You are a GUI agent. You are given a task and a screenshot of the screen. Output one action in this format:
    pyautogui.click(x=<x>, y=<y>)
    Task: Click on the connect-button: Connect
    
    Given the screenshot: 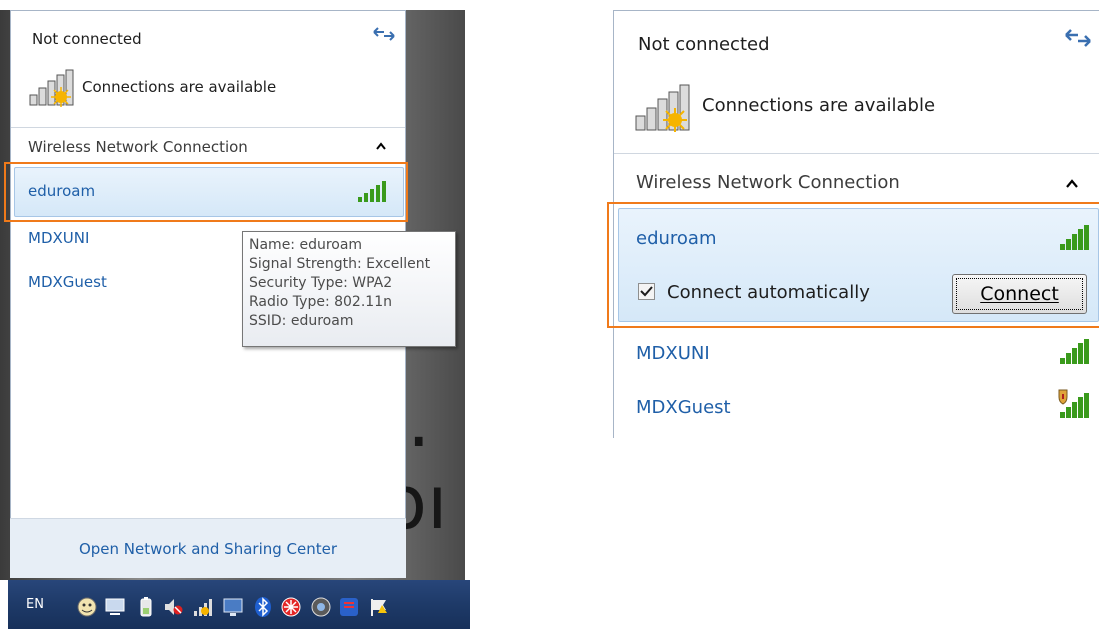 What is the action you would take?
    pyautogui.click(x=1019, y=294)
    